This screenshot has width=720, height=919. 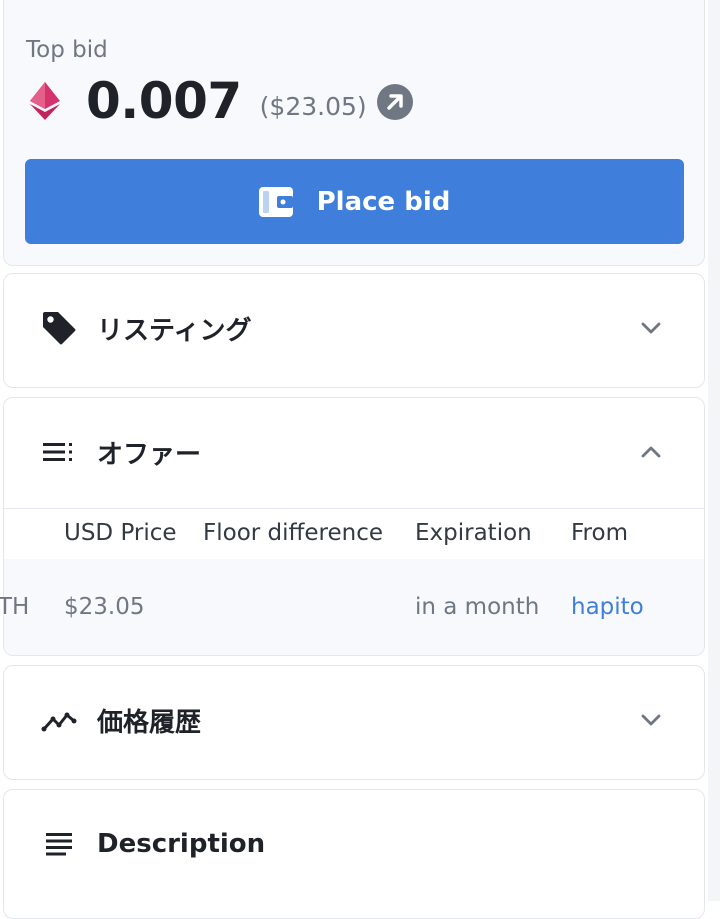 What do you see at coordinates (164, 101) in the screenshot?
I see `top-bid-amount: 0.007` at bounding box center [164, 101].